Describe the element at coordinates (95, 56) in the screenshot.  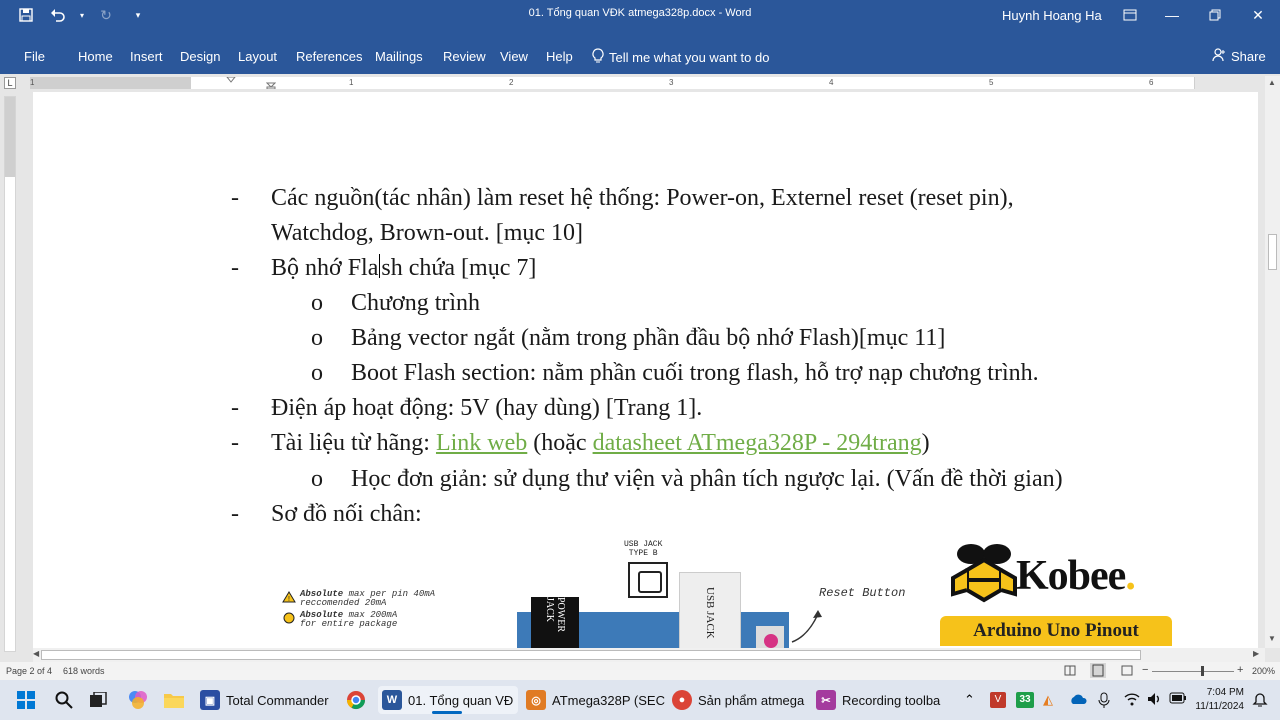
I see `tab-home: Home` at that location.